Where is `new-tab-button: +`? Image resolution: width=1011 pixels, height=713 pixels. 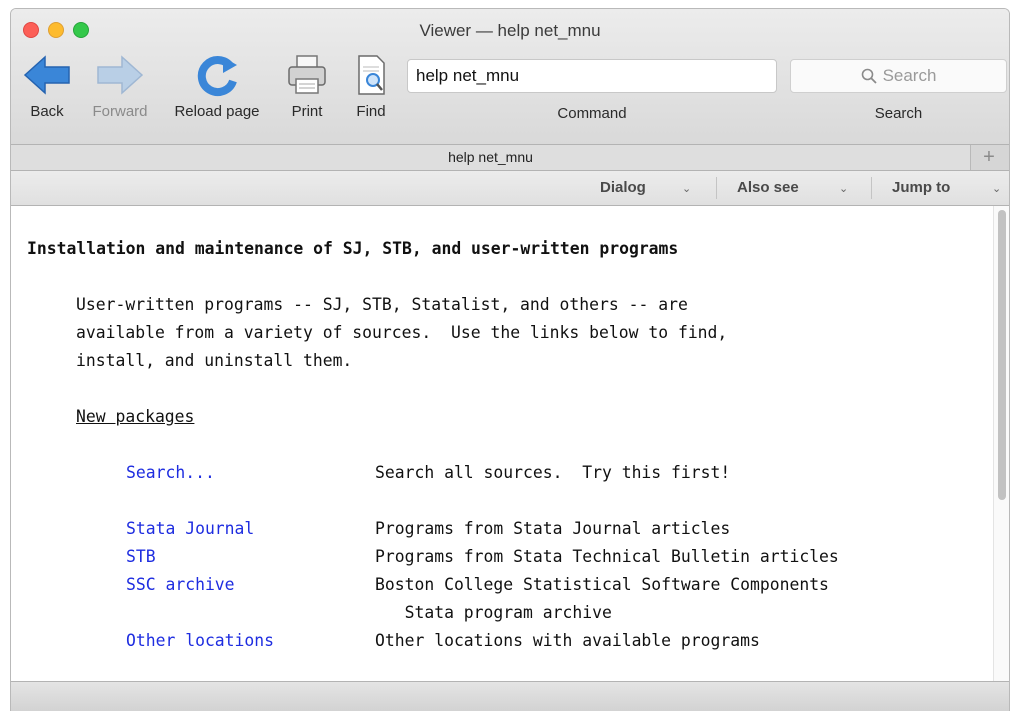
new-tab-button: + is located at coordinates (989, 157).